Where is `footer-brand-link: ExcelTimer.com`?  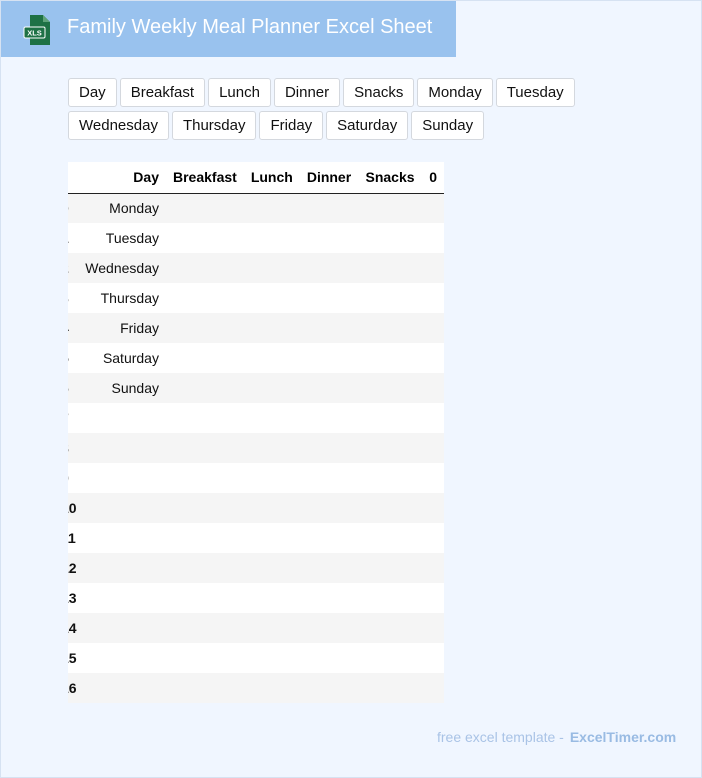
footer-brand-link: ExcelTimer.com is located at coordinates (623, 737).